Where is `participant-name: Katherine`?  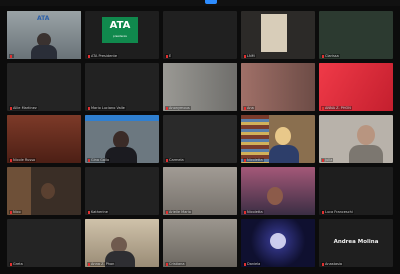 participant-name: Katherine is located at coordinates (98, 212).